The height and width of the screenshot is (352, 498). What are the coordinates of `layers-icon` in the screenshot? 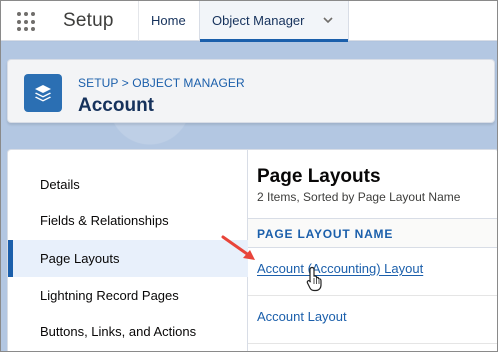 It's located at (43, 93).